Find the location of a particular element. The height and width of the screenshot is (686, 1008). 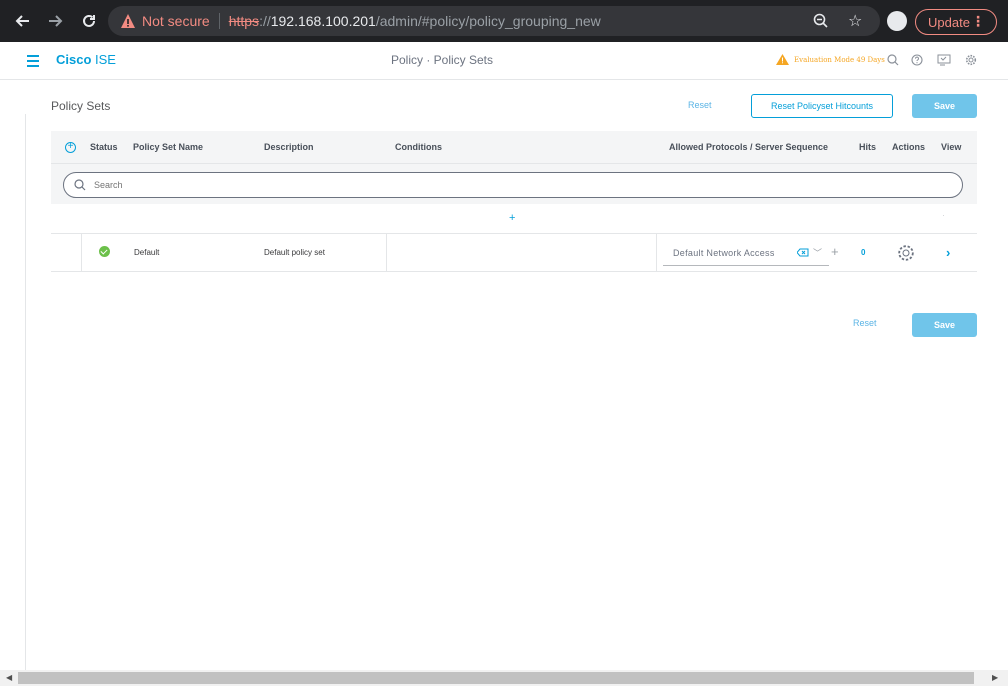

scroll-right-icon: ▶ is located at coordinates (995, 677).